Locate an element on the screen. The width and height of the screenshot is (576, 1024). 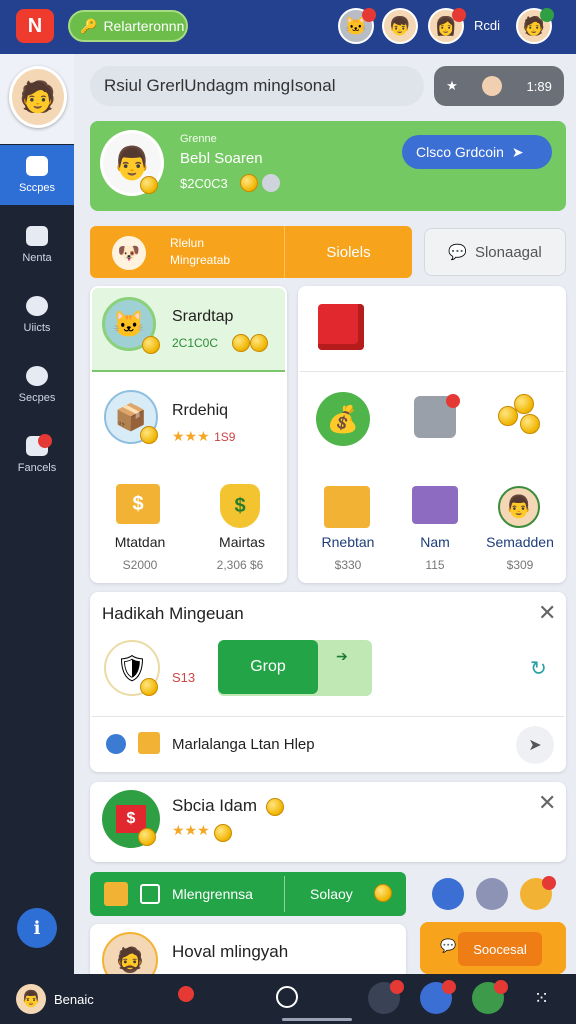
profile-action-button: Clsco Grdcoin ➤ is located at coordinates (477, 152).